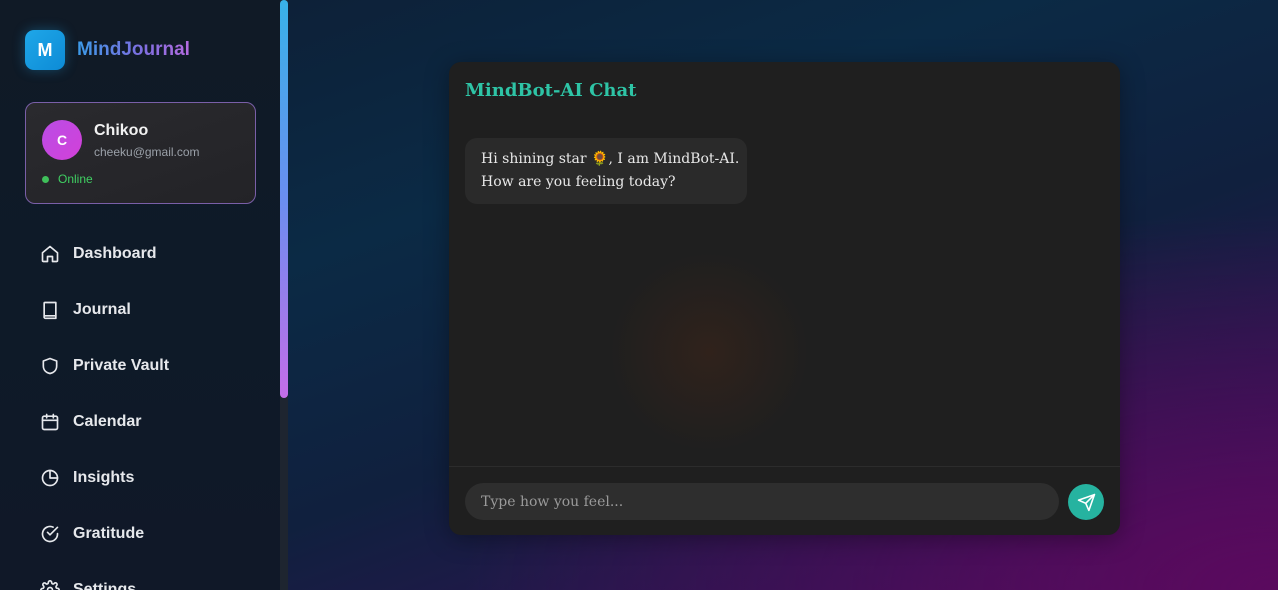  I want to click on chat-input-bar, so click(784, 500).